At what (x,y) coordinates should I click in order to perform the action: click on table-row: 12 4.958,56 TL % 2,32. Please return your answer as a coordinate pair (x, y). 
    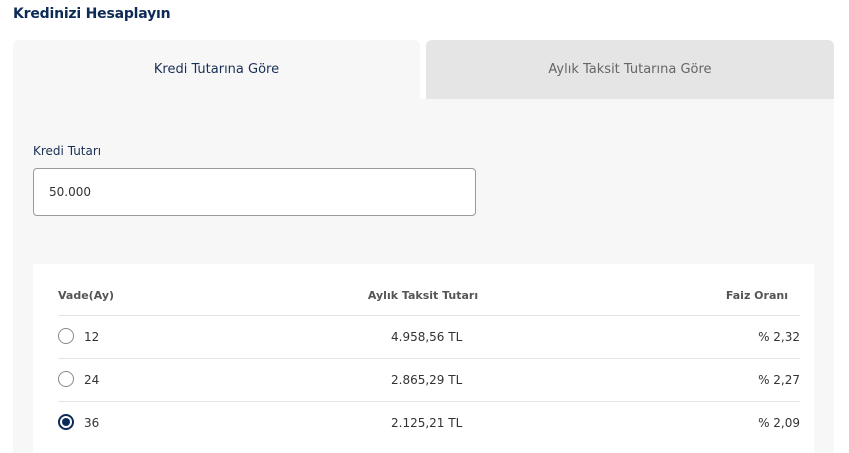
    Looking at the image, I should click on (429, 336).